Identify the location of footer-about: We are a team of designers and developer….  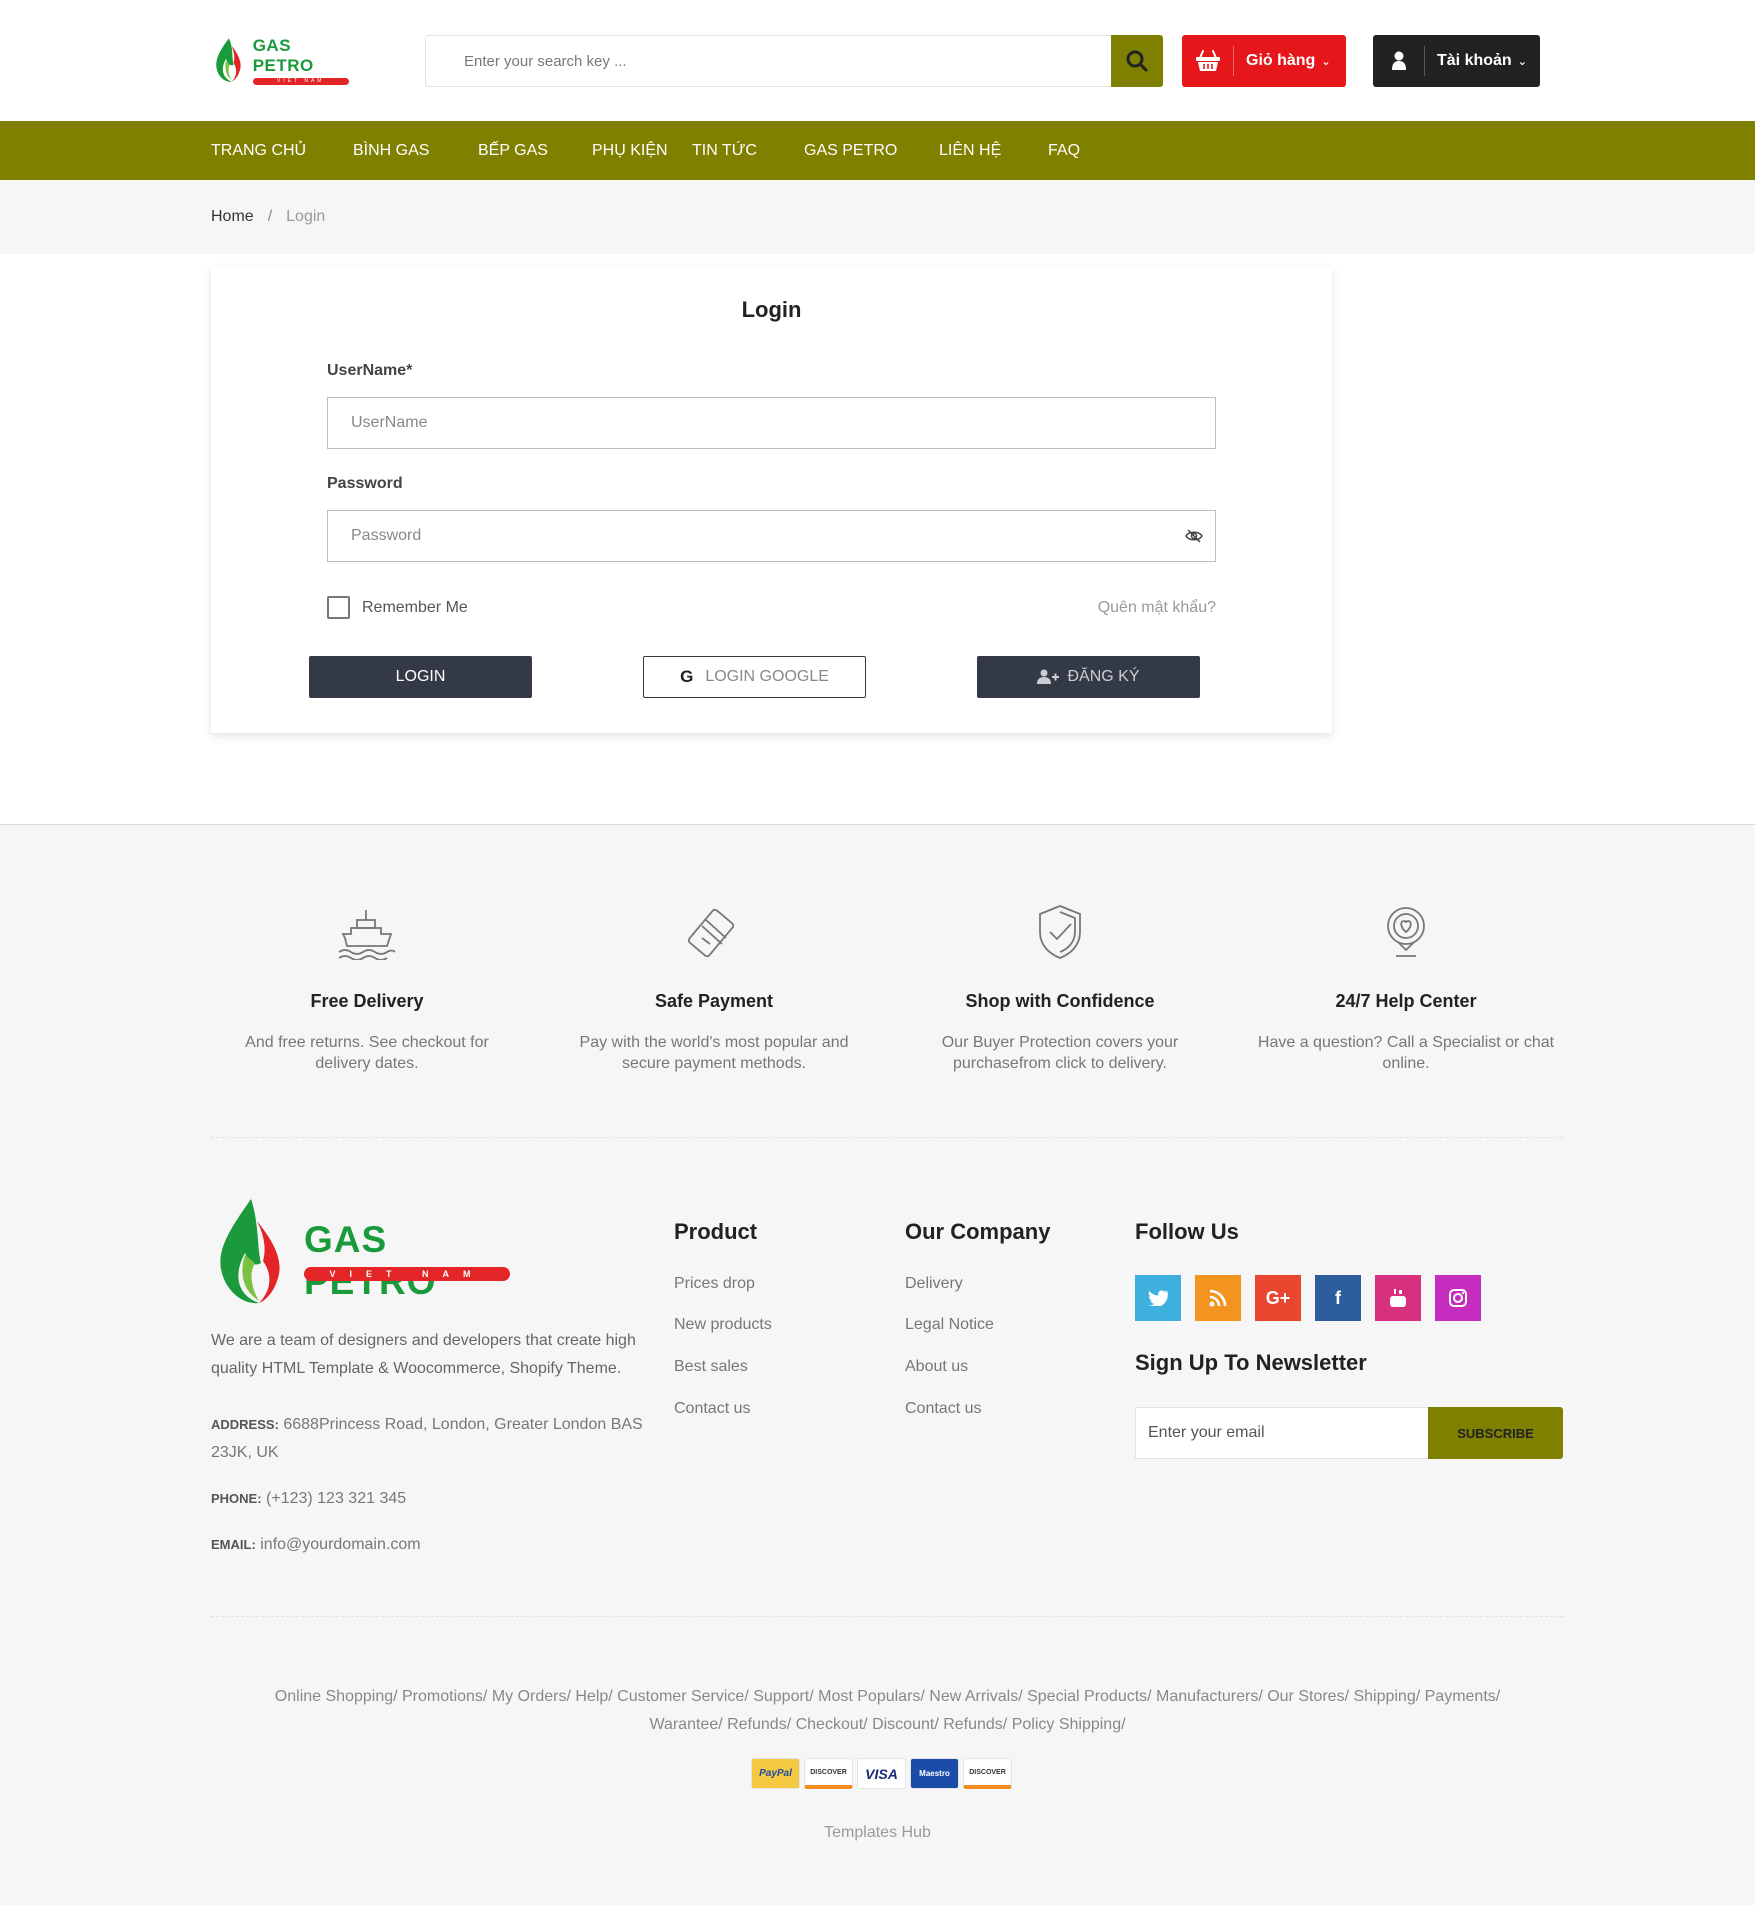
(423, 1354).